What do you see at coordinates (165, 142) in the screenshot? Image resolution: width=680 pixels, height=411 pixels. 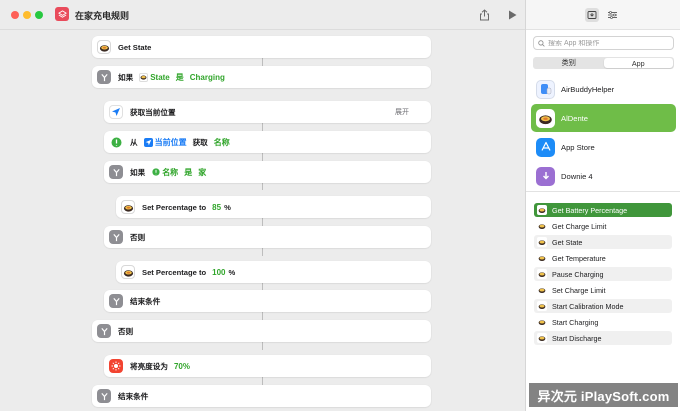 I see `current-location-token: 当前位置` at bounding box center [165, 142].